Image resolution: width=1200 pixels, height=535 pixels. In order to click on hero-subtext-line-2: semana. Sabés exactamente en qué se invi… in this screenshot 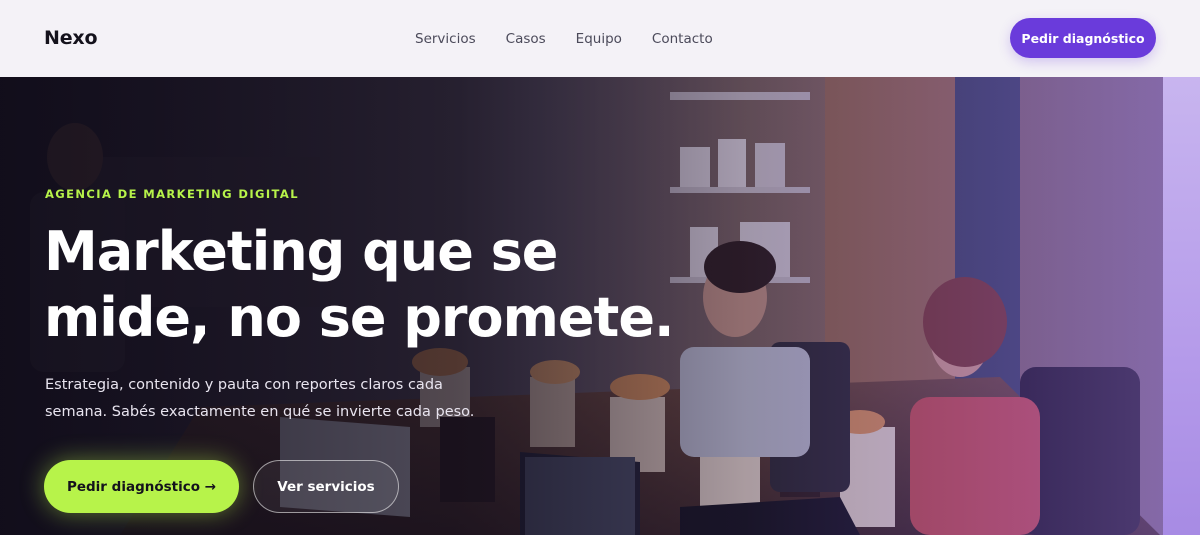, I will do `click(260, 412)`.